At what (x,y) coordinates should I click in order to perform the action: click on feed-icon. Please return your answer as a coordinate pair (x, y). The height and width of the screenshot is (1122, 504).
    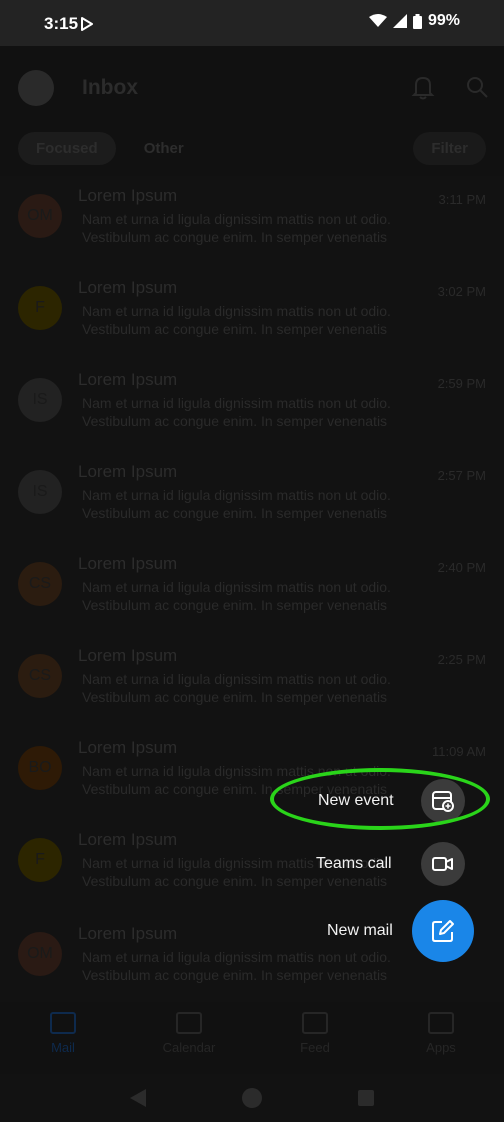
    Looking at the image, I should click on (315, 1023).